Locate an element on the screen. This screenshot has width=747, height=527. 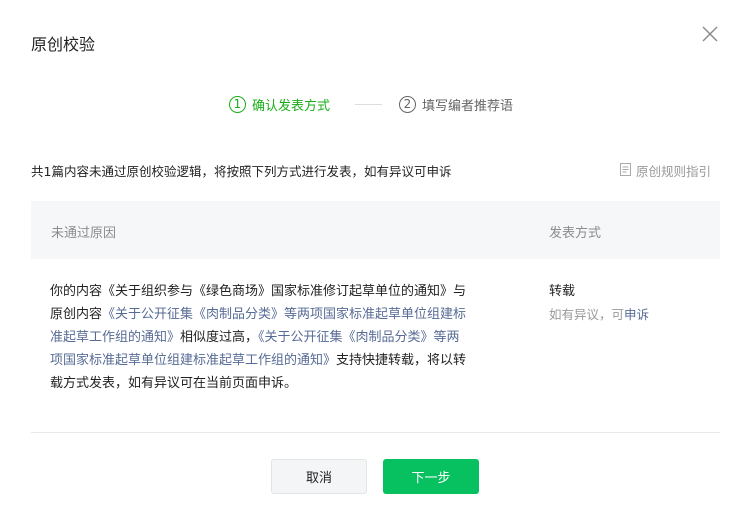
publish-method: 转载 is located at coordinates (562, 291).